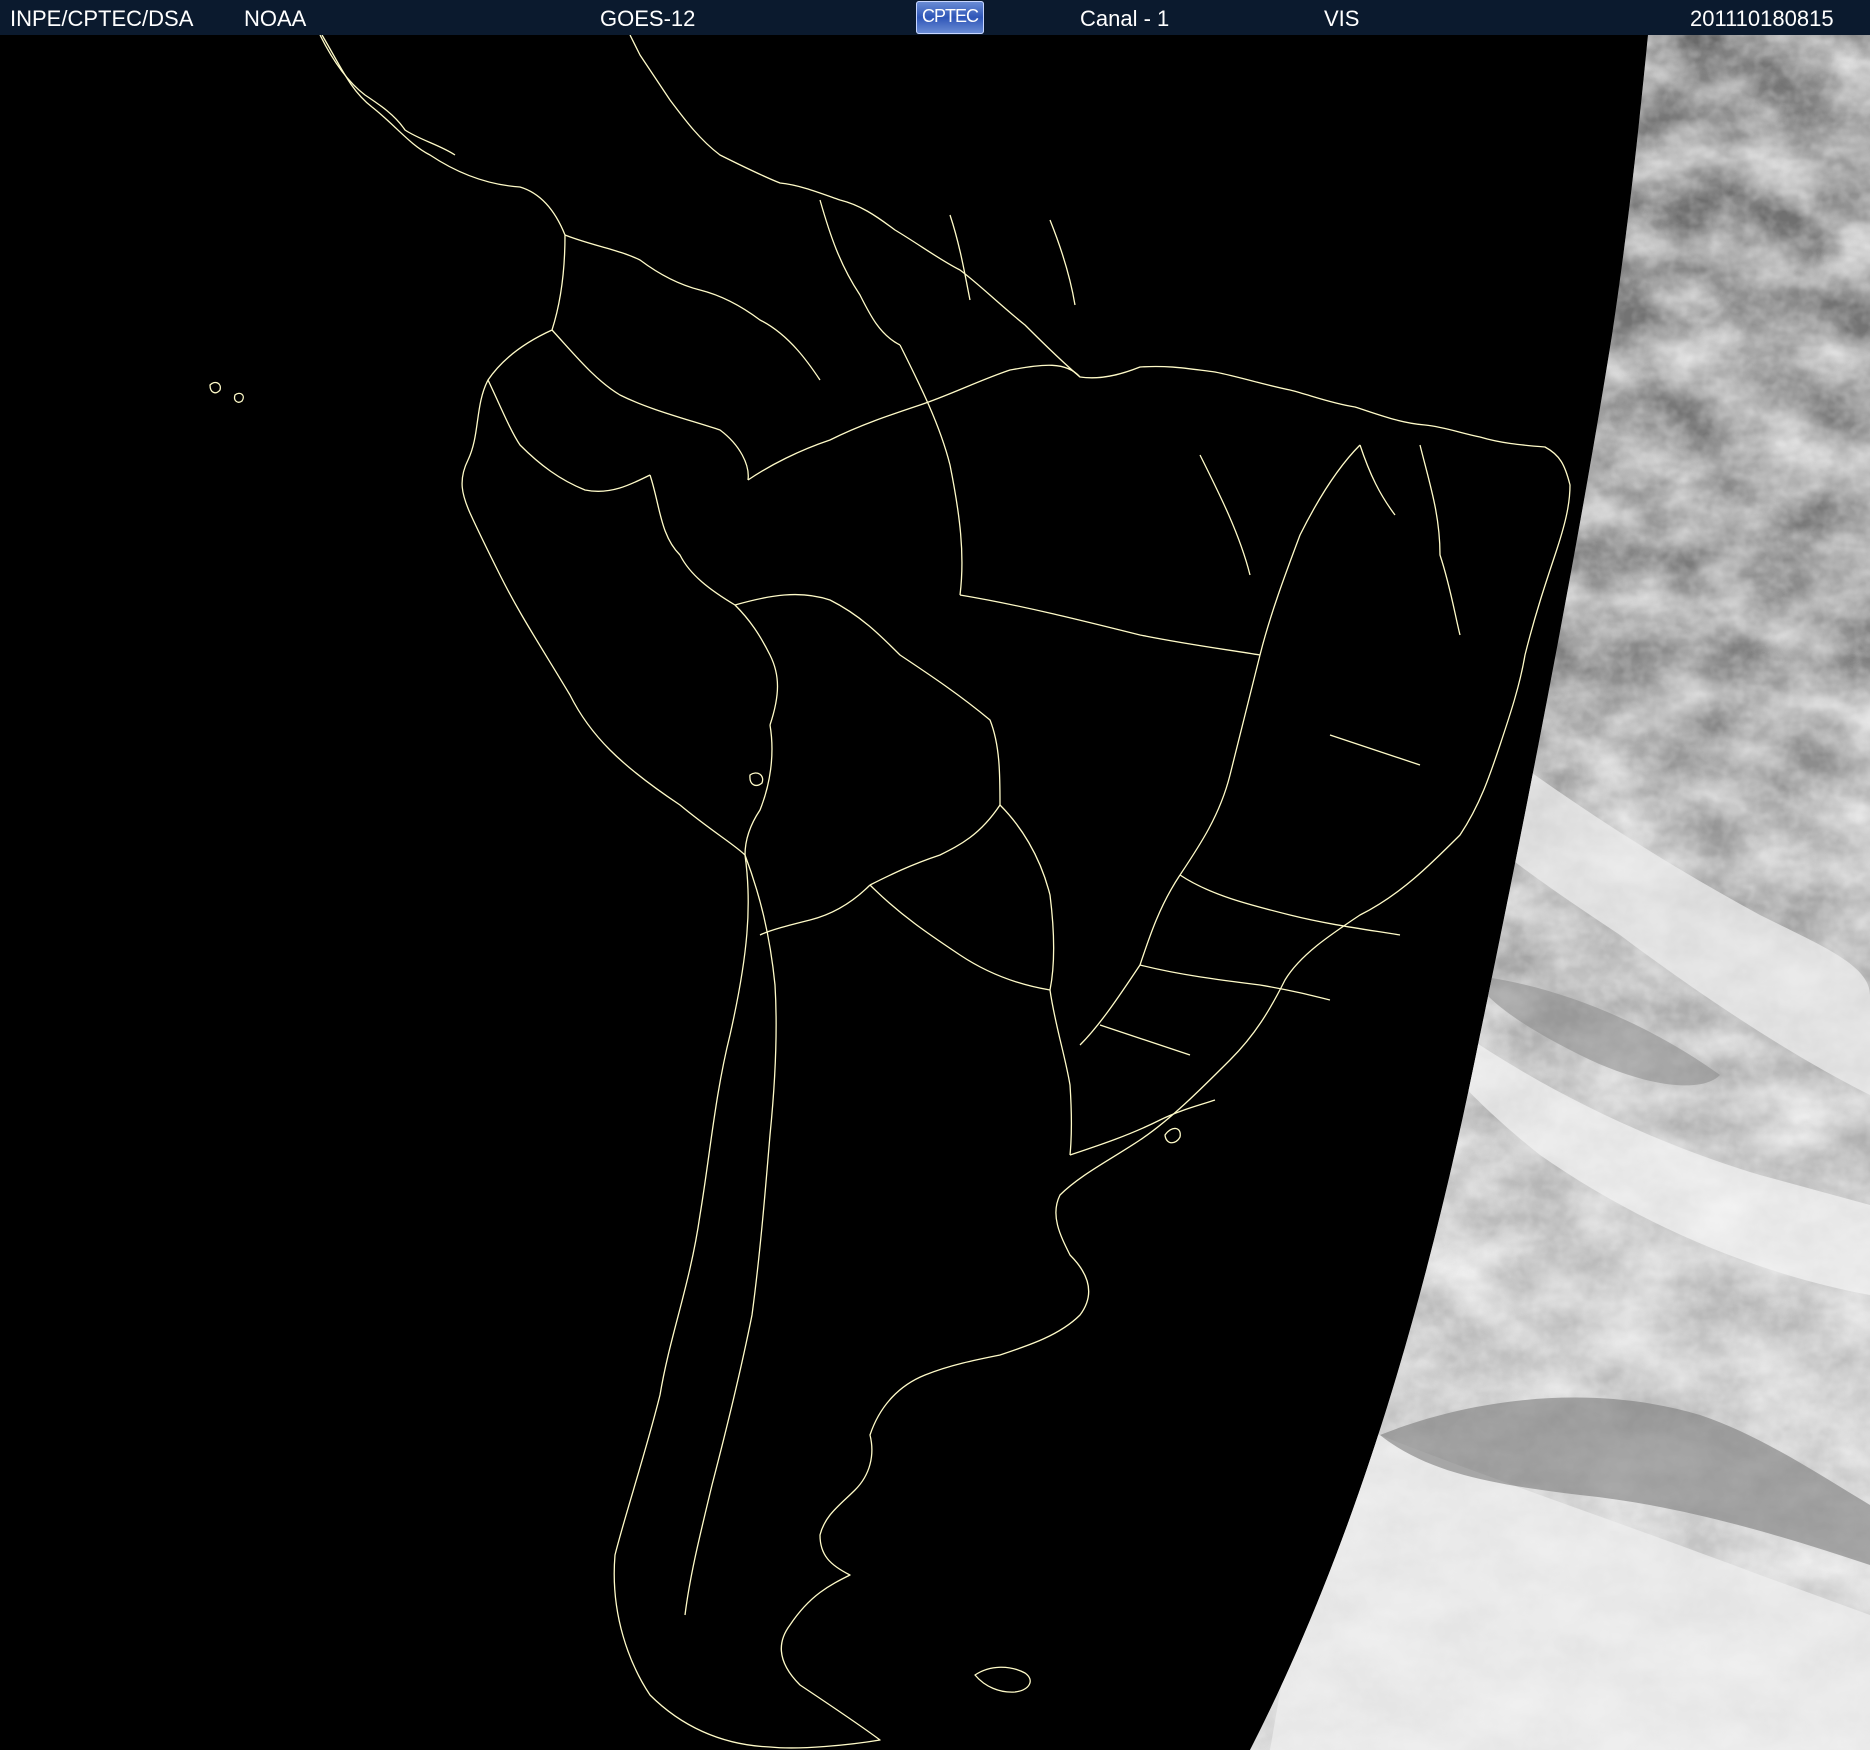 The image size is (1870, 1750). What do you see at coordinates (1762, 18) in the screenshot?
I see `timestamp-label: 201110180815` at bounding box center [1762, 18].